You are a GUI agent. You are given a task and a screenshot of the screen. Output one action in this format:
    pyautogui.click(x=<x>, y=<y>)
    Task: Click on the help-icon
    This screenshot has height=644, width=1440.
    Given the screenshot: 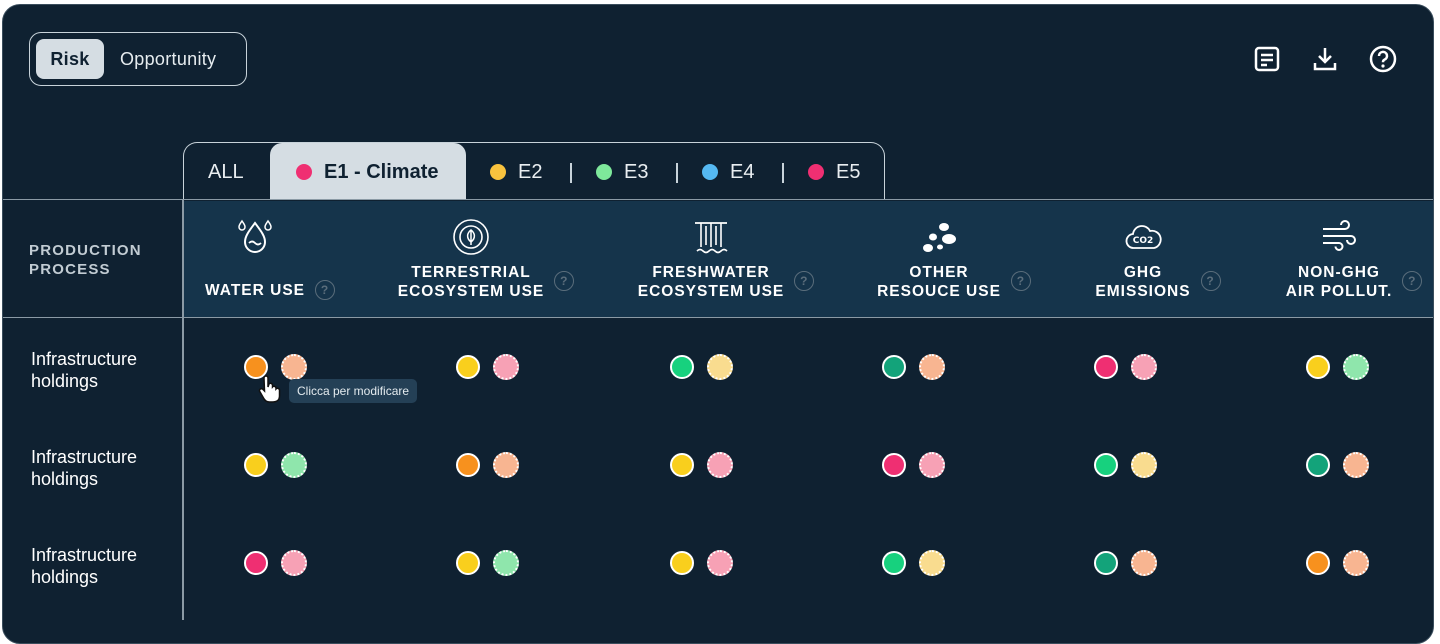 What is the action you would take?
    pyautogui.click(x=1383, y=59)
    